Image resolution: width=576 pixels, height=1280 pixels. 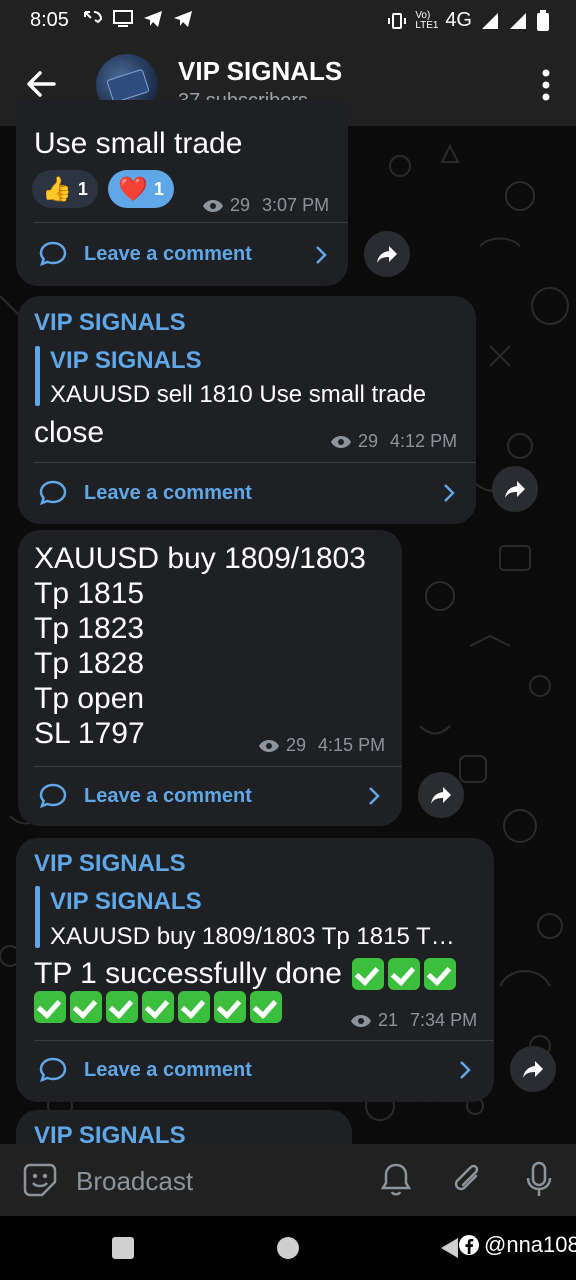 I want to click on message-meta: 29 4:15 PM, so click(x=321, y=745).